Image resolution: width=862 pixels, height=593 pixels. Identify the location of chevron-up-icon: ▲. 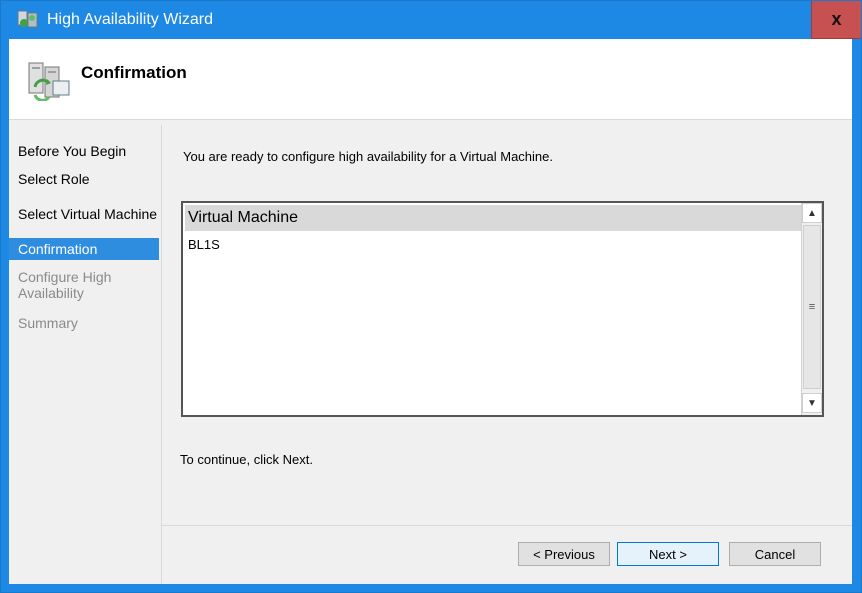
(812, 213).